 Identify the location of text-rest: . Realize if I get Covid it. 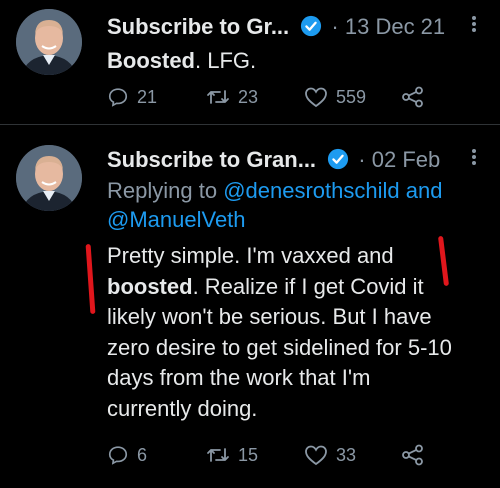
(308, 286).